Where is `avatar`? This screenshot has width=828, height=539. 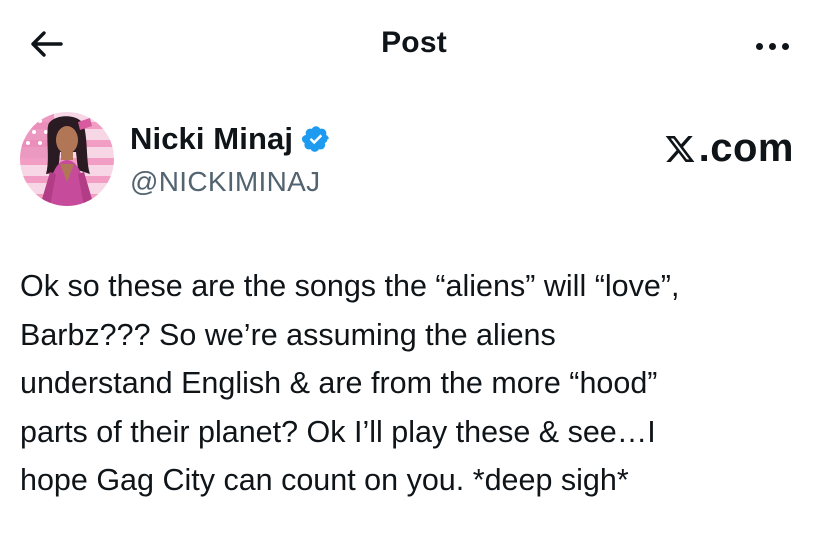
avatar is located at coordinates (67, 159).